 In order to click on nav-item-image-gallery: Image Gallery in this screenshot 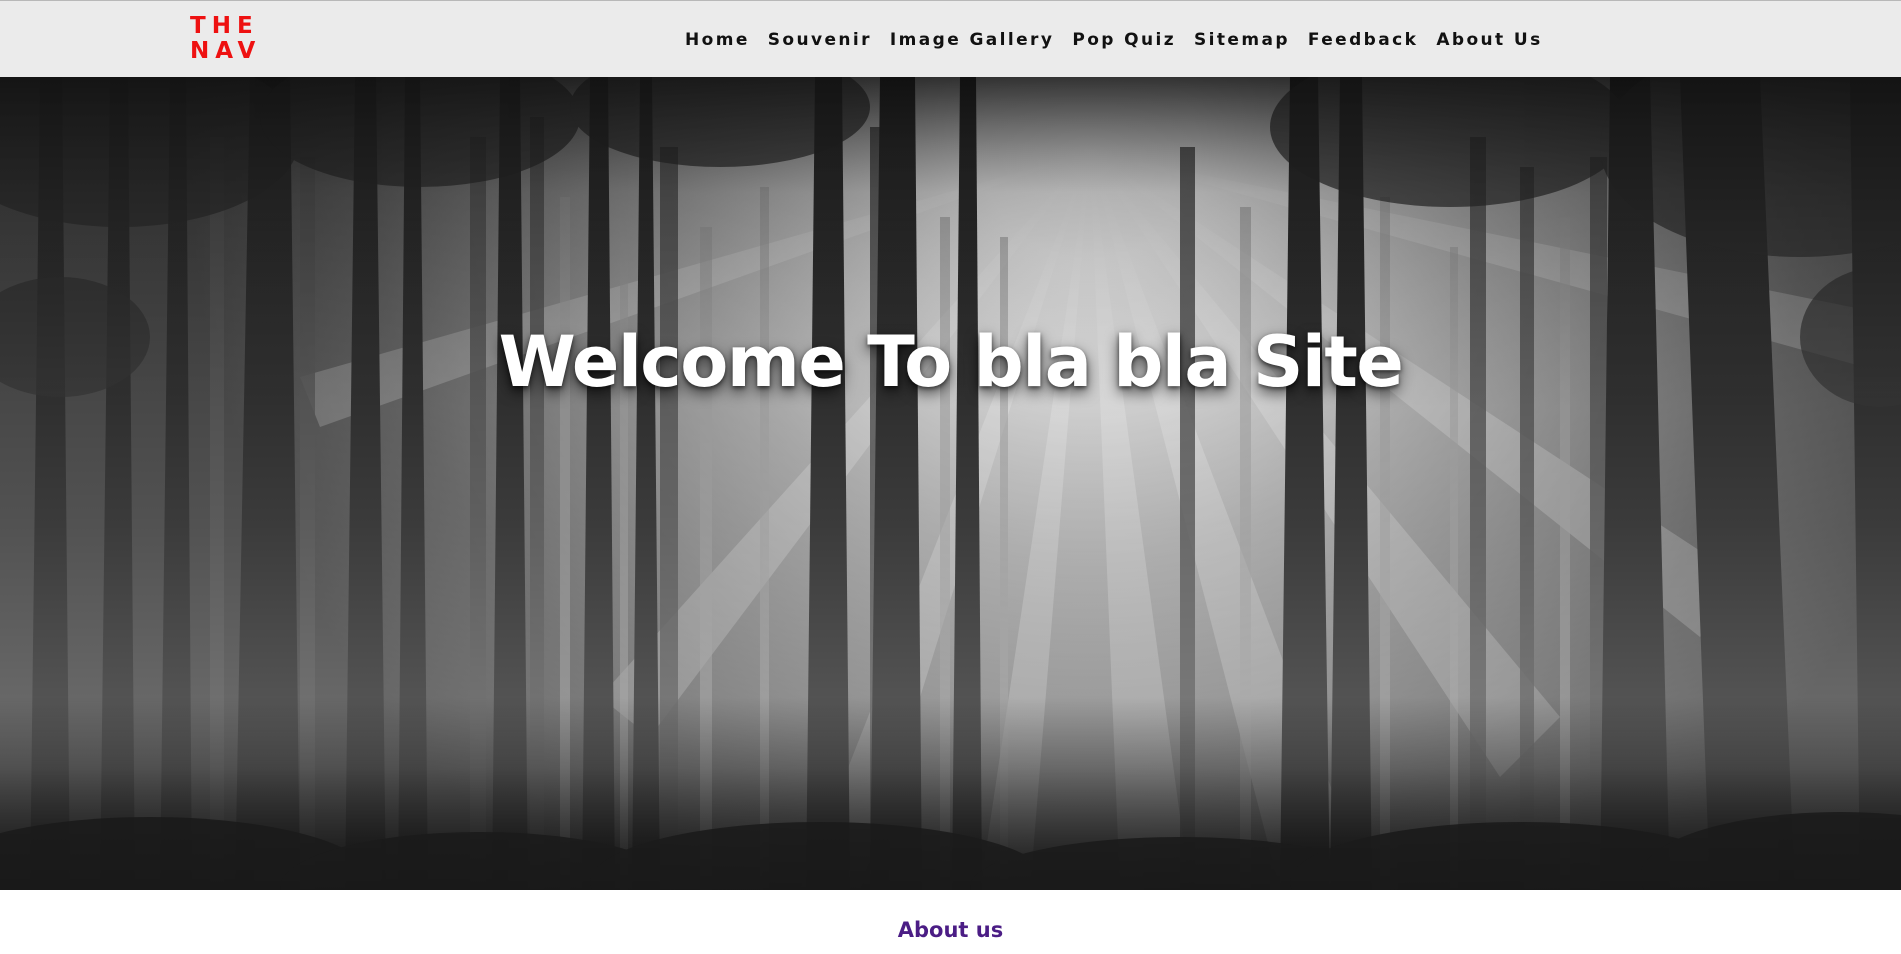, I will do `click(972, 40)`.